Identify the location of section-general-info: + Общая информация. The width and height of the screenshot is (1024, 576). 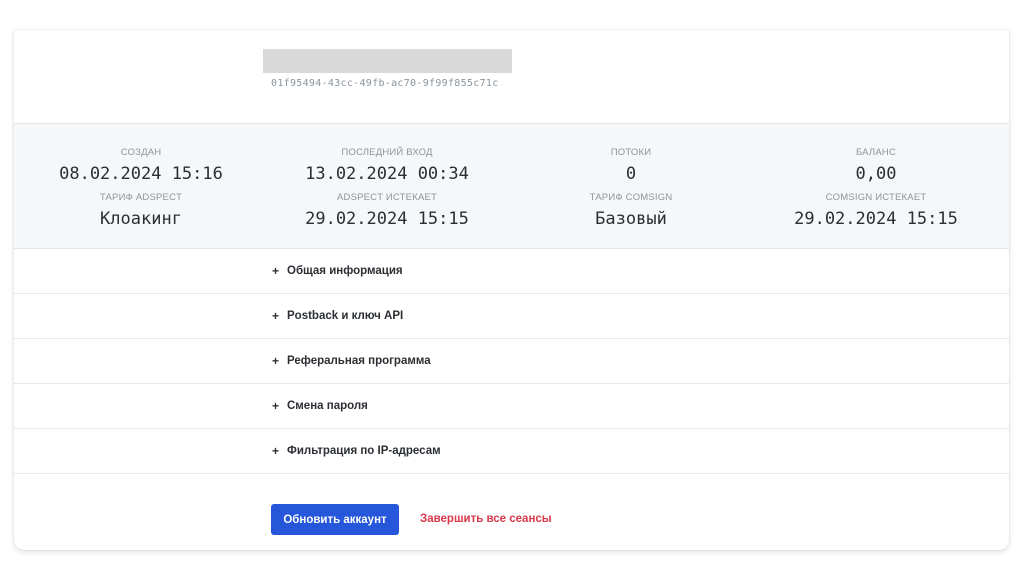
(511, 271).